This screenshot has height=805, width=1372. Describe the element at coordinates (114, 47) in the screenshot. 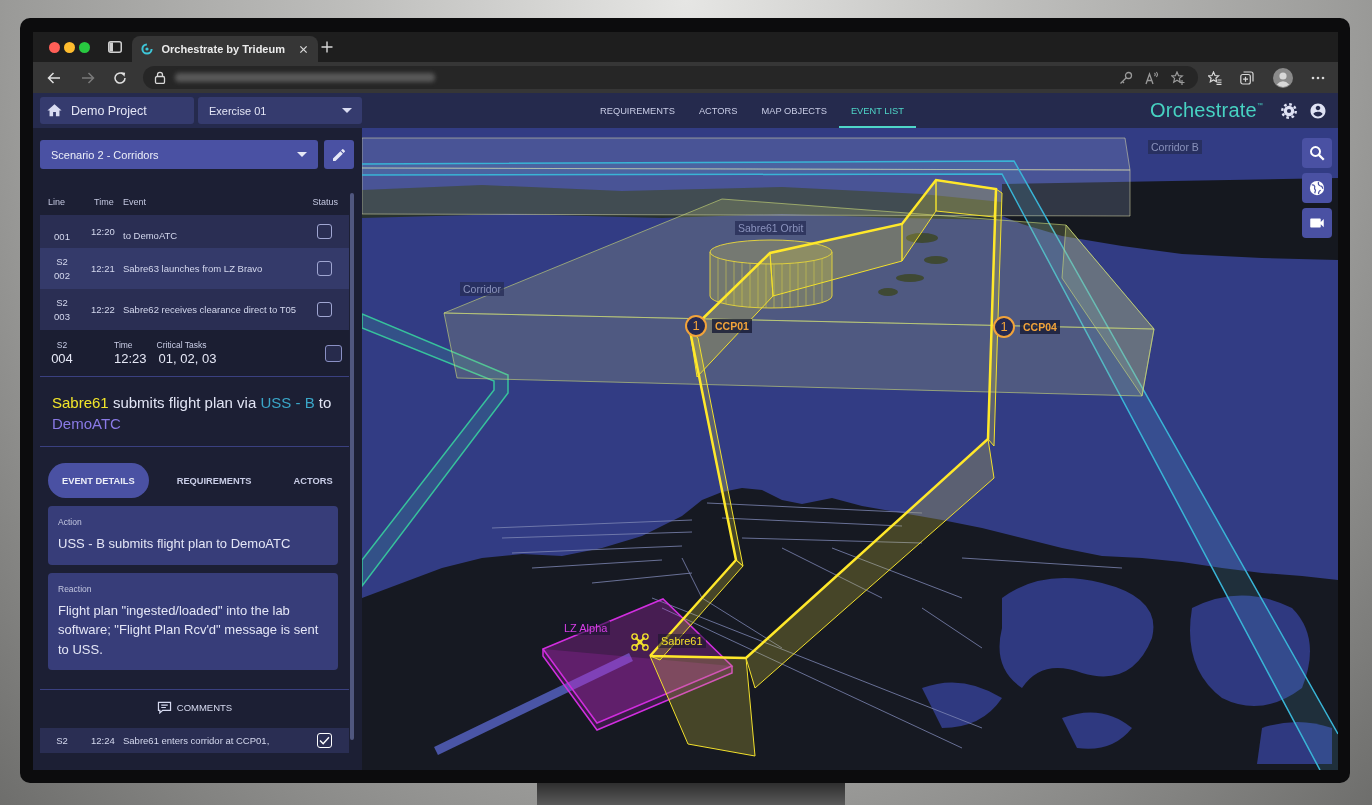

I see `sidebar-toggle-icon` at that location.